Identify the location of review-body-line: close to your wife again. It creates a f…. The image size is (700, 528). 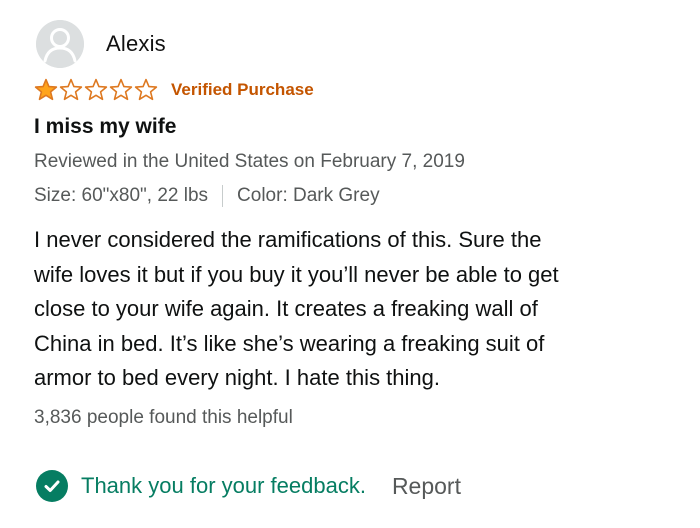
(286, 308).